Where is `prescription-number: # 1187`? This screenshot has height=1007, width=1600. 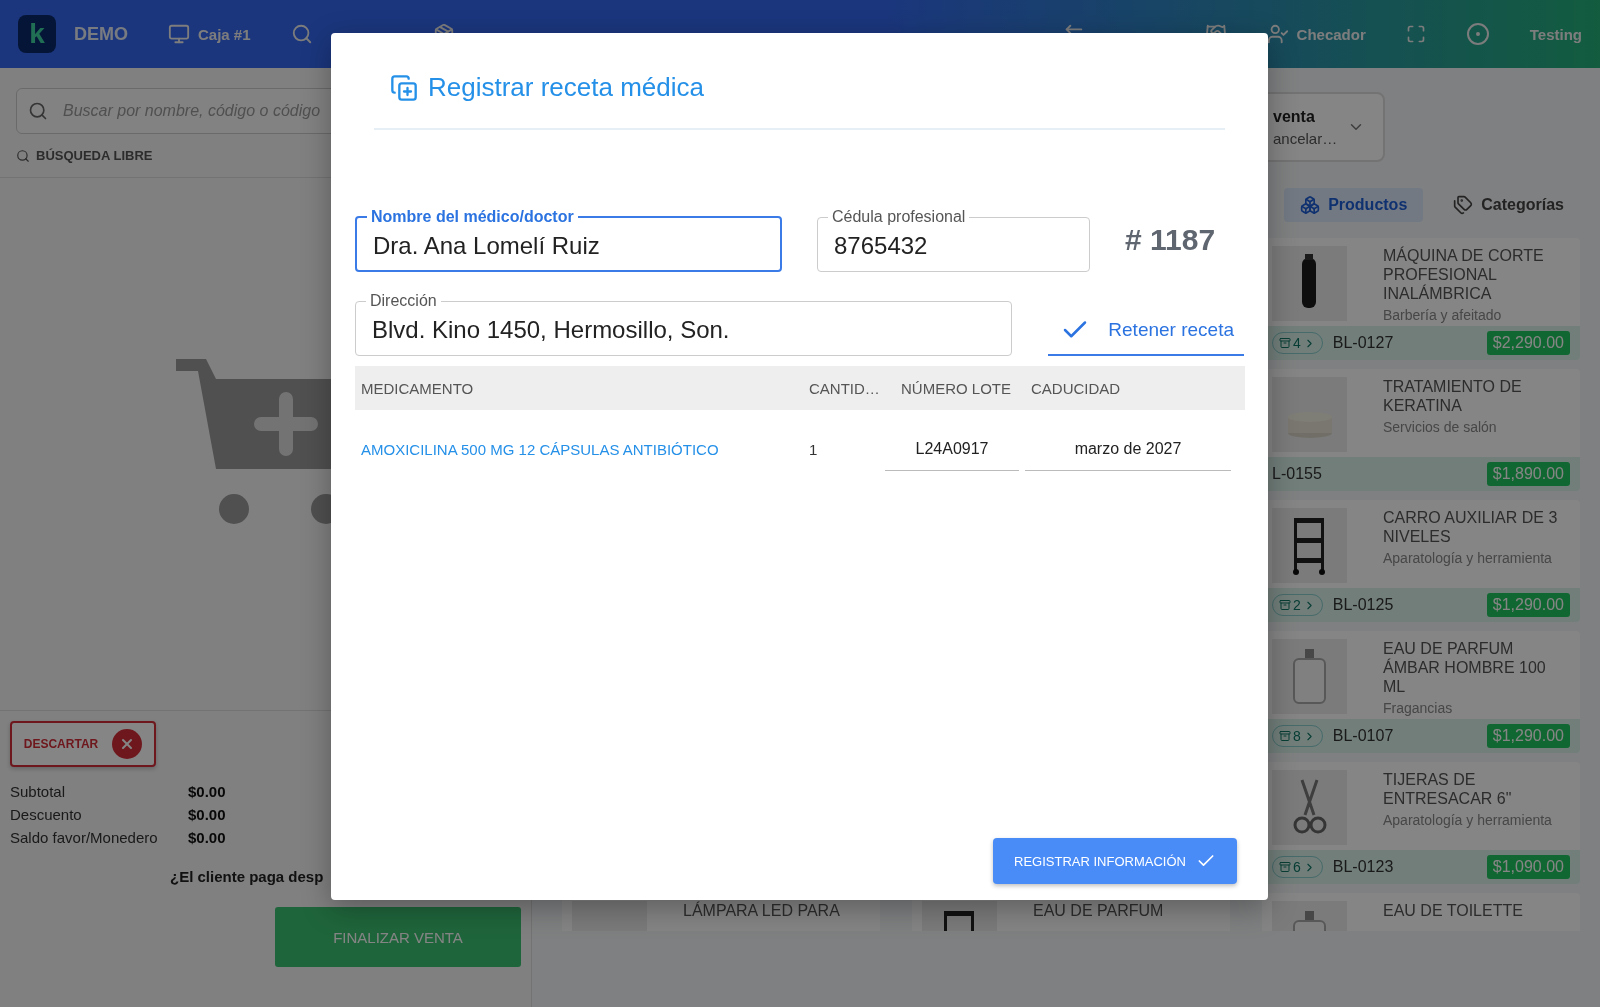 prescription-number: # 1187 is located at coordinates (1170, 240).